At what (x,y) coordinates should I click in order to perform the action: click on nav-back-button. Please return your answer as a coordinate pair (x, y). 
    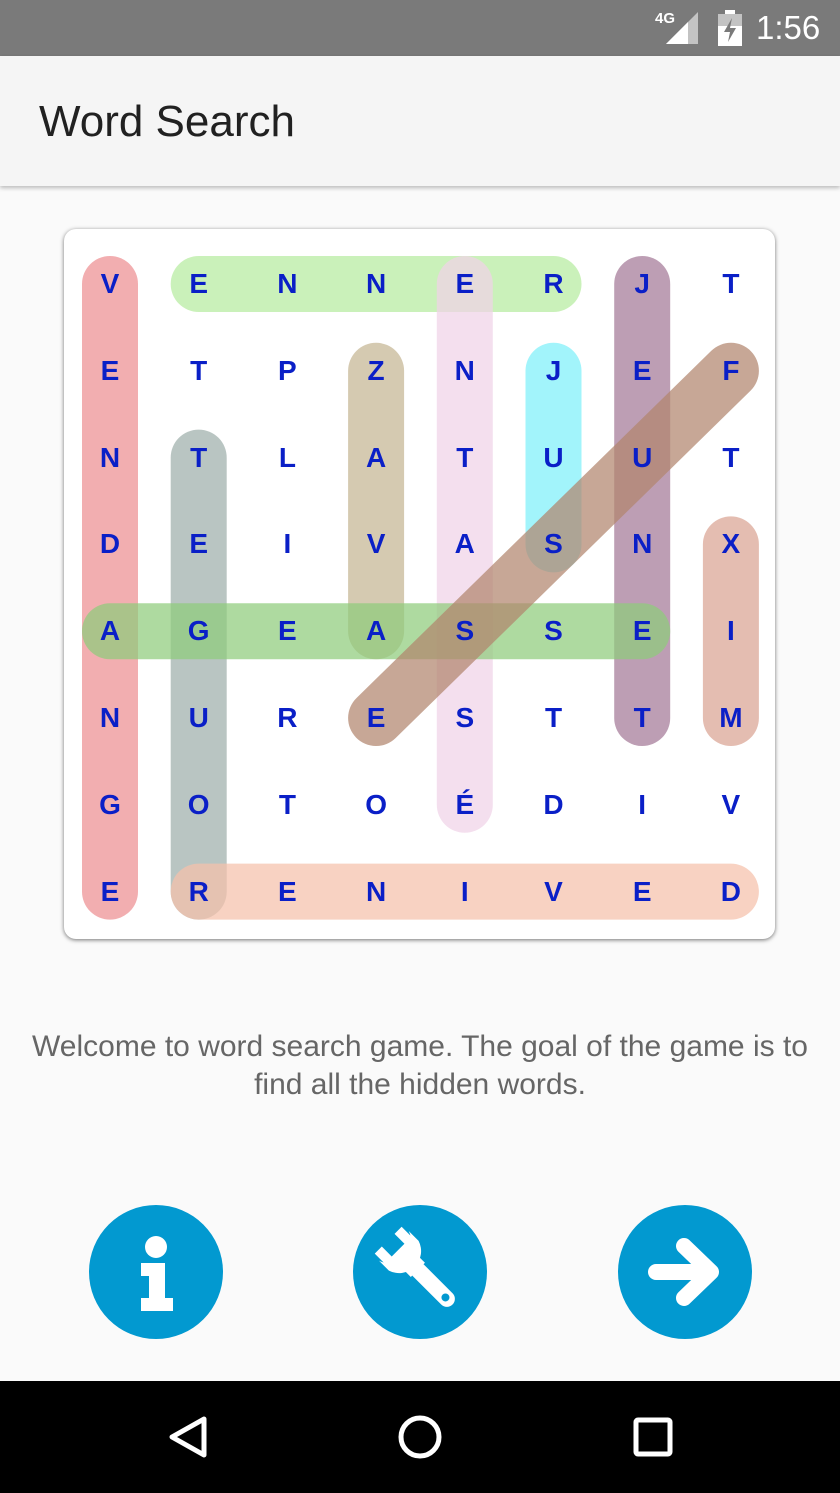
    Looking at the image, I should click on (188, 1437).